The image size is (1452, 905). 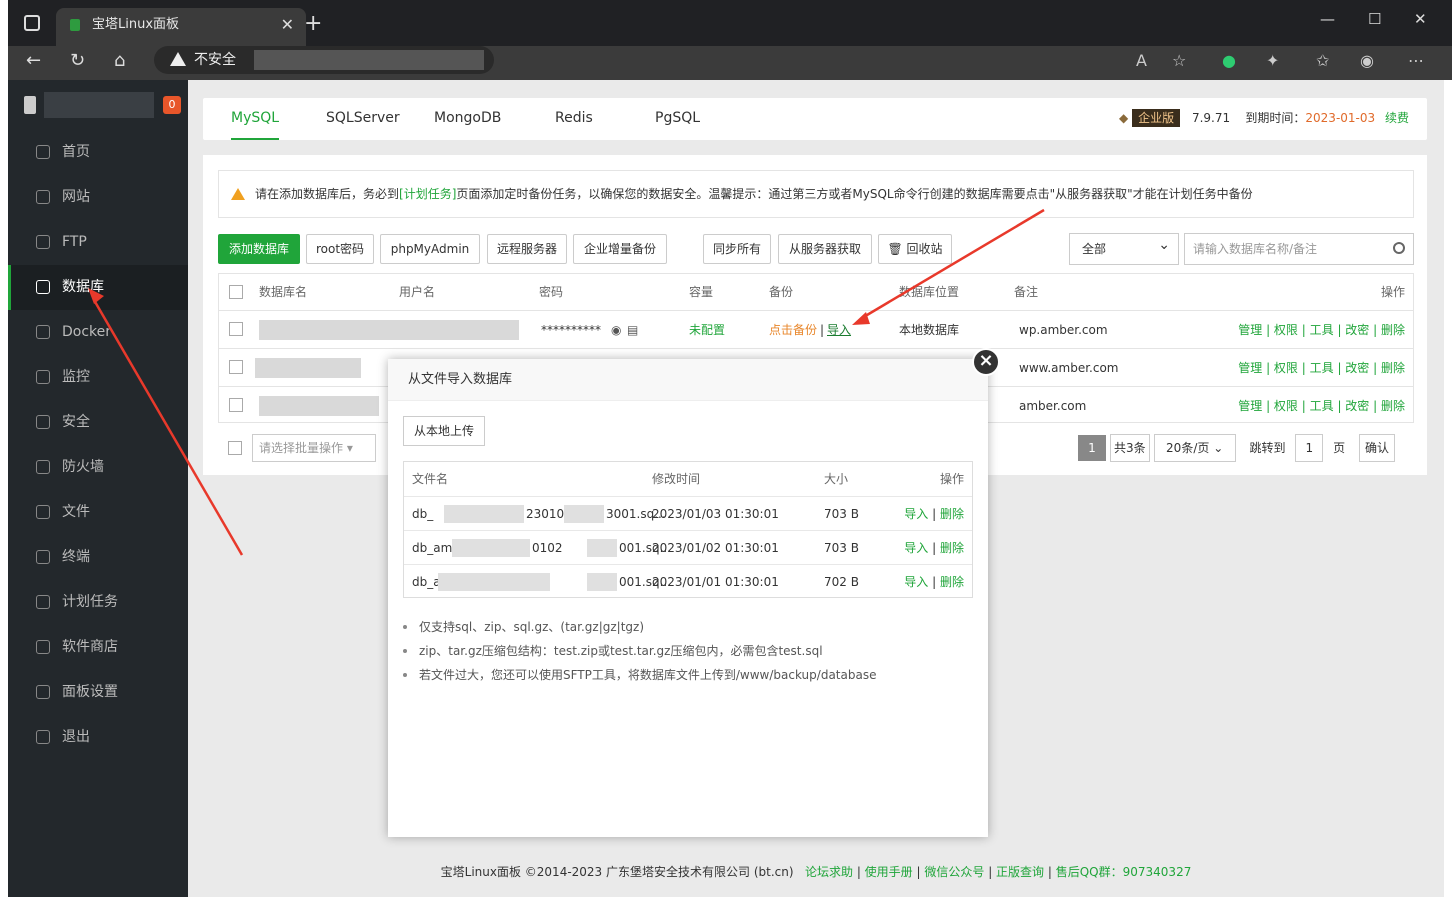 I want to click on recycle-bin-button: 🗑 回收站, so click(x=915, y=249).